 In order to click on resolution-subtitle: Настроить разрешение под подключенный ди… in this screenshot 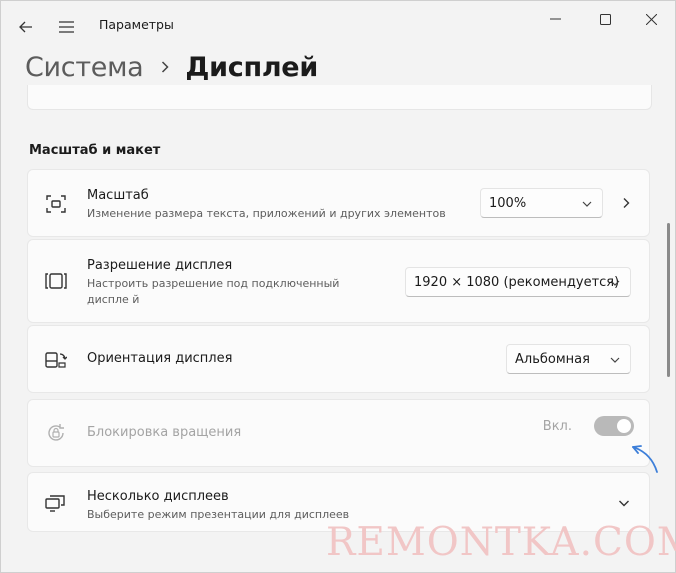, I will do `click(213, 291)`.